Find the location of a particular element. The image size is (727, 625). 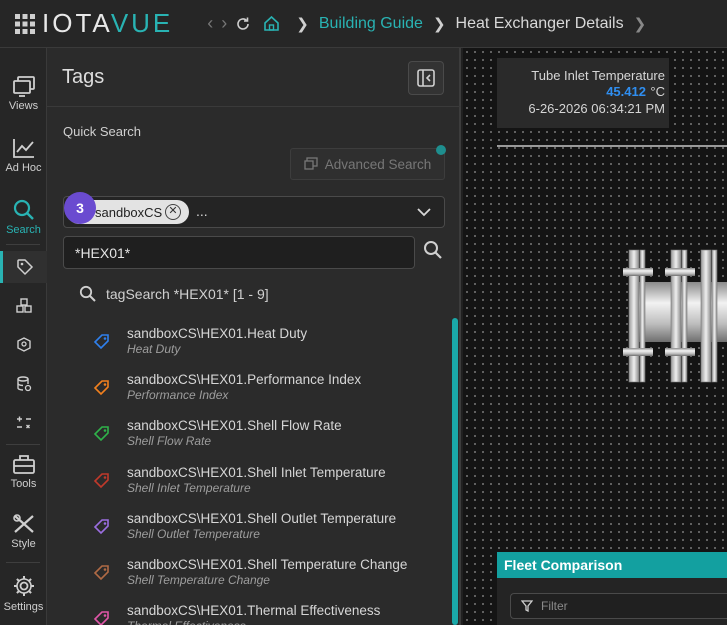

logo-text-part1: IOTA is located at coordinates (76, 23).